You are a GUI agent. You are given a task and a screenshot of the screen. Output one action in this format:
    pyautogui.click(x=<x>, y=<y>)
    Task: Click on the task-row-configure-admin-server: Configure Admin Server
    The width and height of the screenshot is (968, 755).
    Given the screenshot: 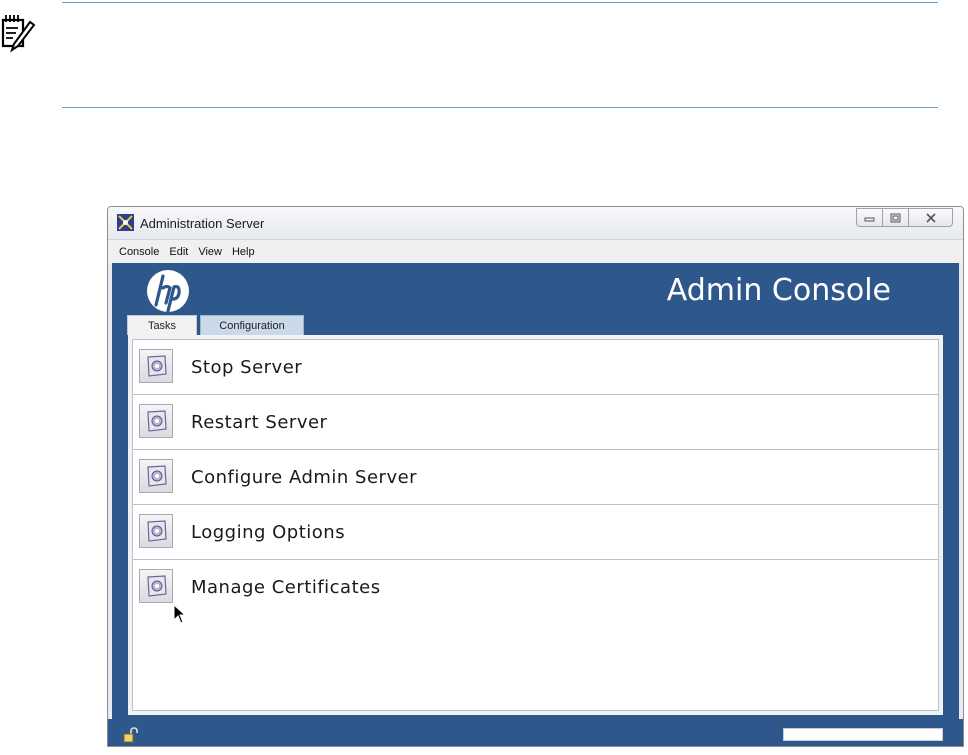 What is the action you would take?
    pyautogui.click(x=535, y=477)
    